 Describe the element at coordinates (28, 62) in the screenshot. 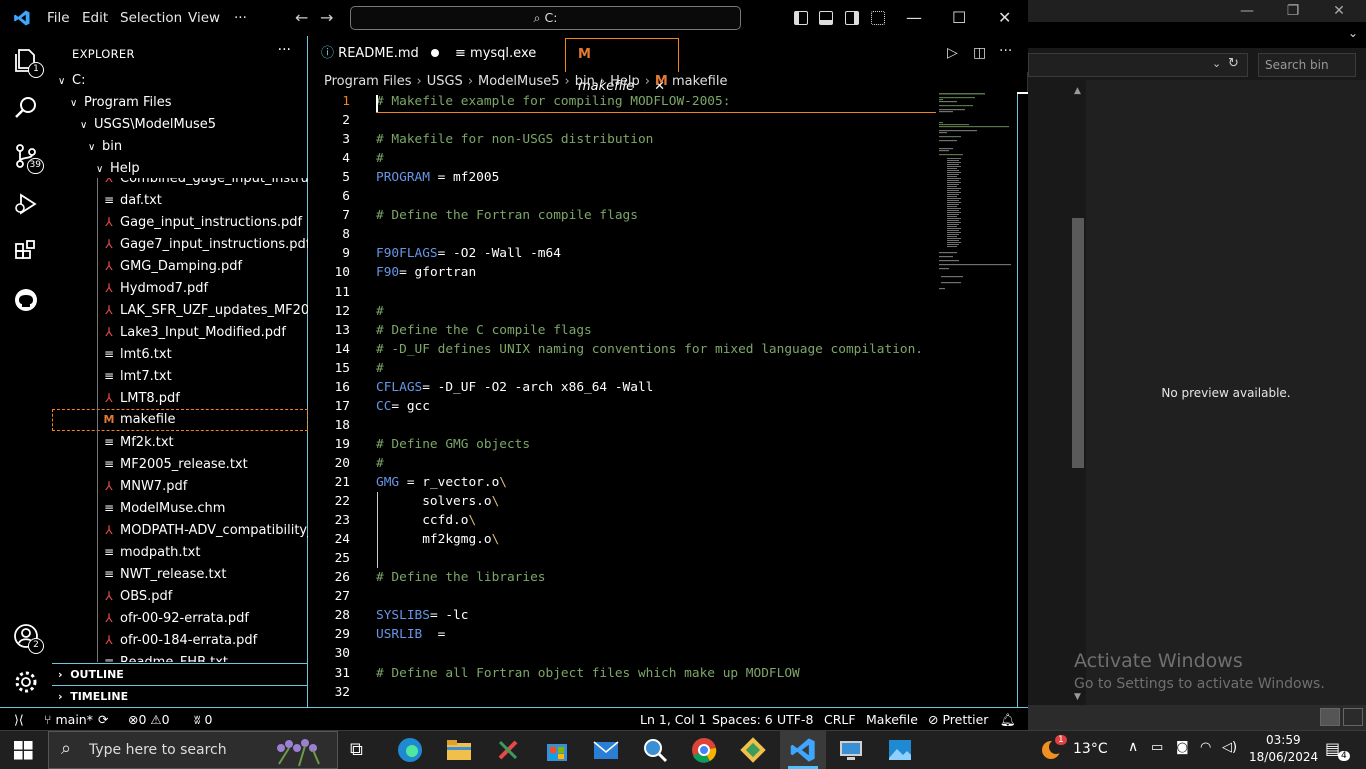

I see `explorer-icon: 1` at that location.